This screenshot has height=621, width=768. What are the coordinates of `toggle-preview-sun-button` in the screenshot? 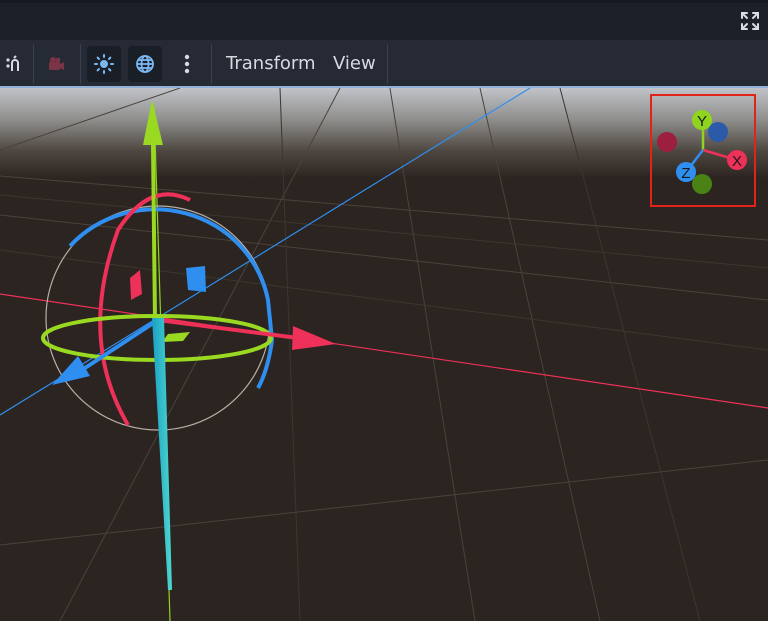 It's located at (104, 64).